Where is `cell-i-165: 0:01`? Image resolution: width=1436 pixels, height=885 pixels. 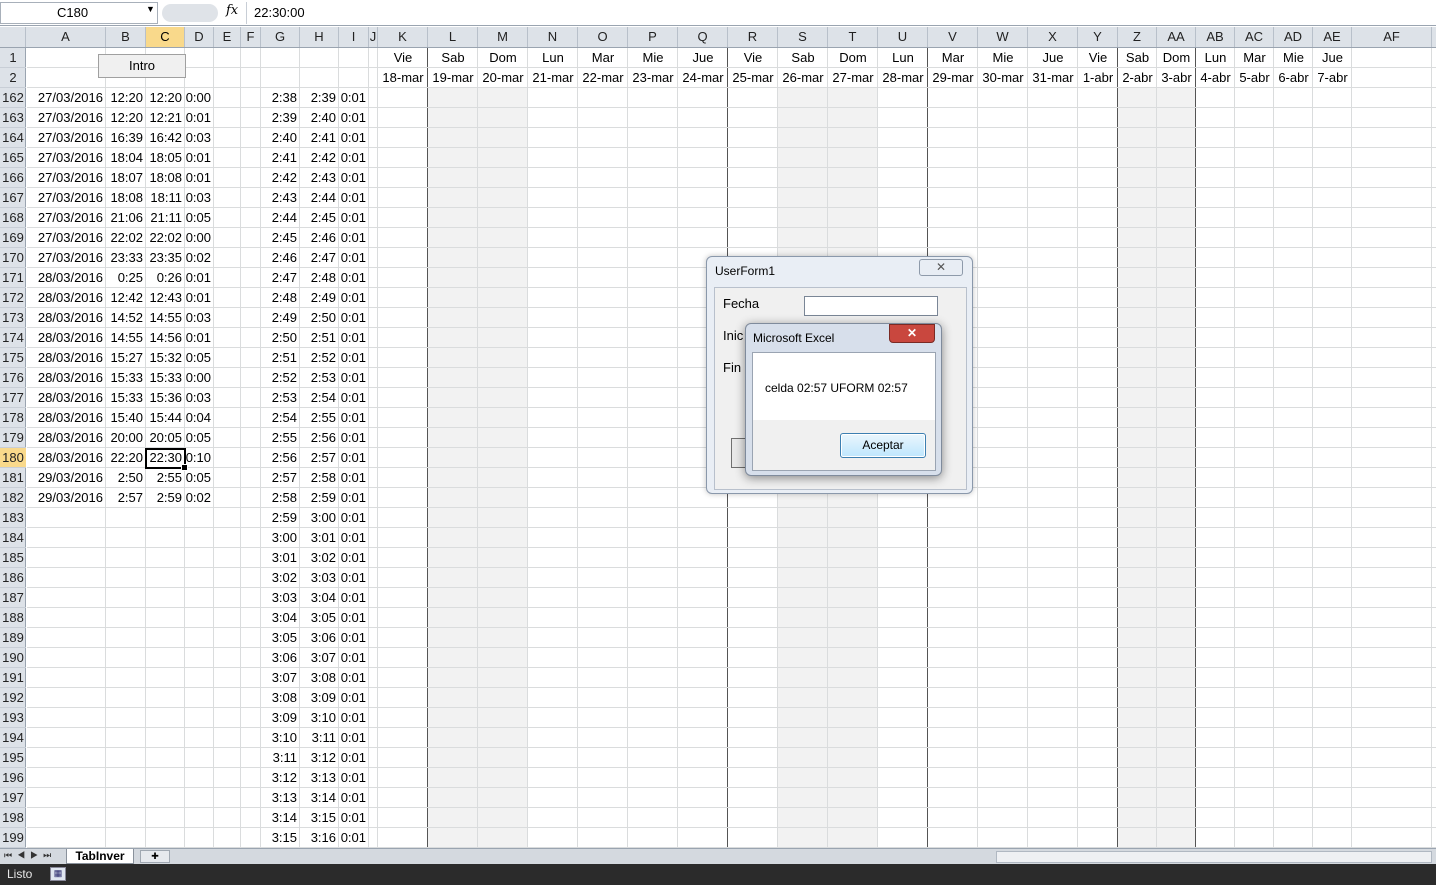
cell-i-165: 0:01 is located at coordinates (354, 158).